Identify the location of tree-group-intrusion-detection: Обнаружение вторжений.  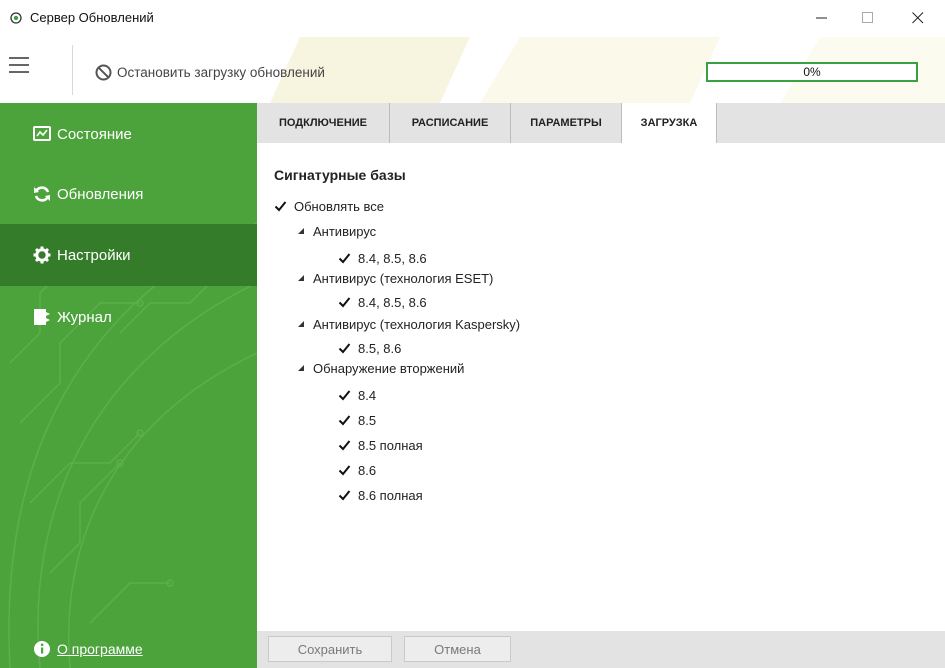
(380, 368).